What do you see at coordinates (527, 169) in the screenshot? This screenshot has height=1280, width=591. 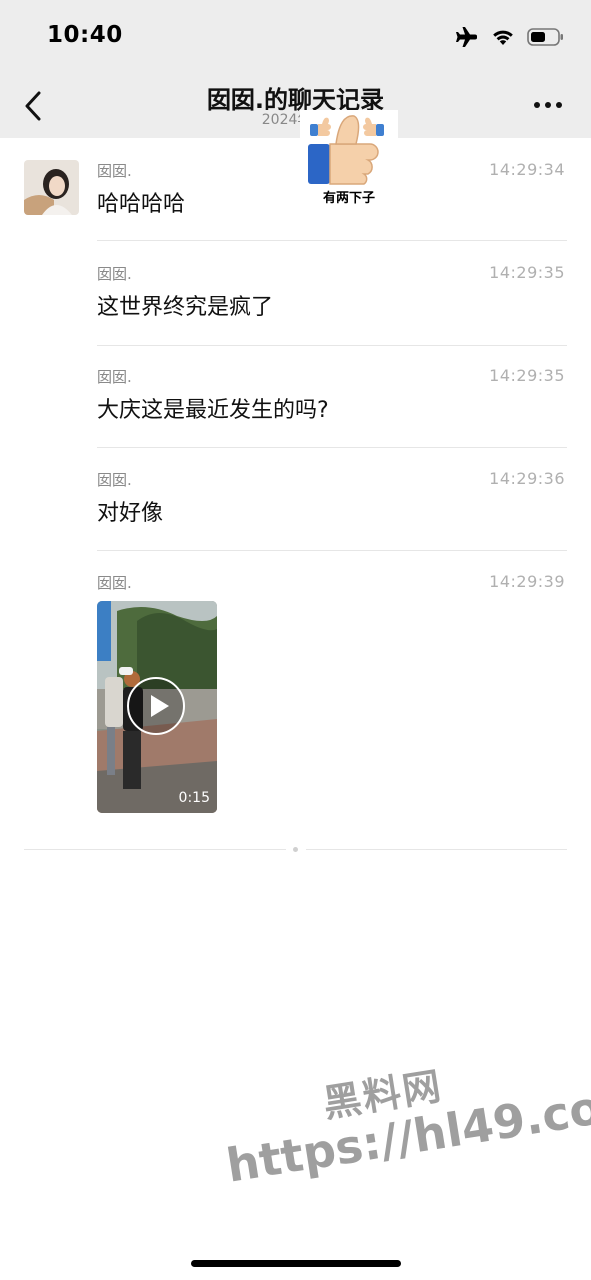 I see `message-time: 14:29:34` at bounding box center [527, 169].